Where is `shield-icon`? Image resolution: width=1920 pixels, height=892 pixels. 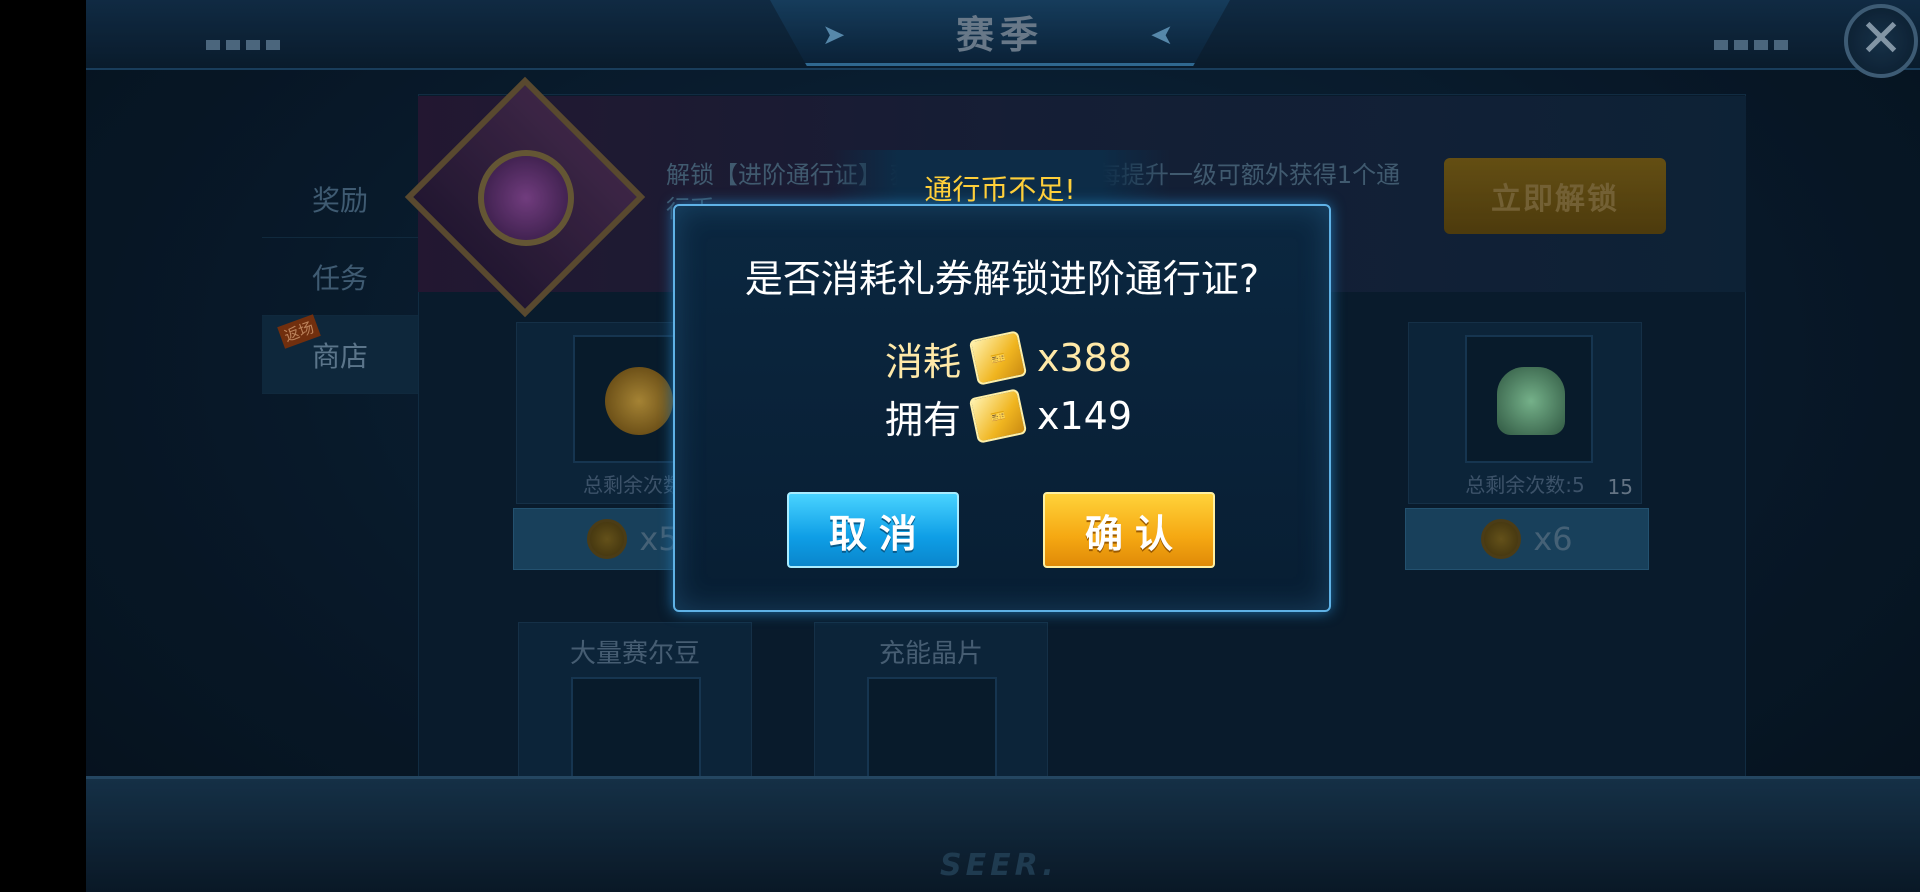 shield-icon is located at coordinates (526, 198).